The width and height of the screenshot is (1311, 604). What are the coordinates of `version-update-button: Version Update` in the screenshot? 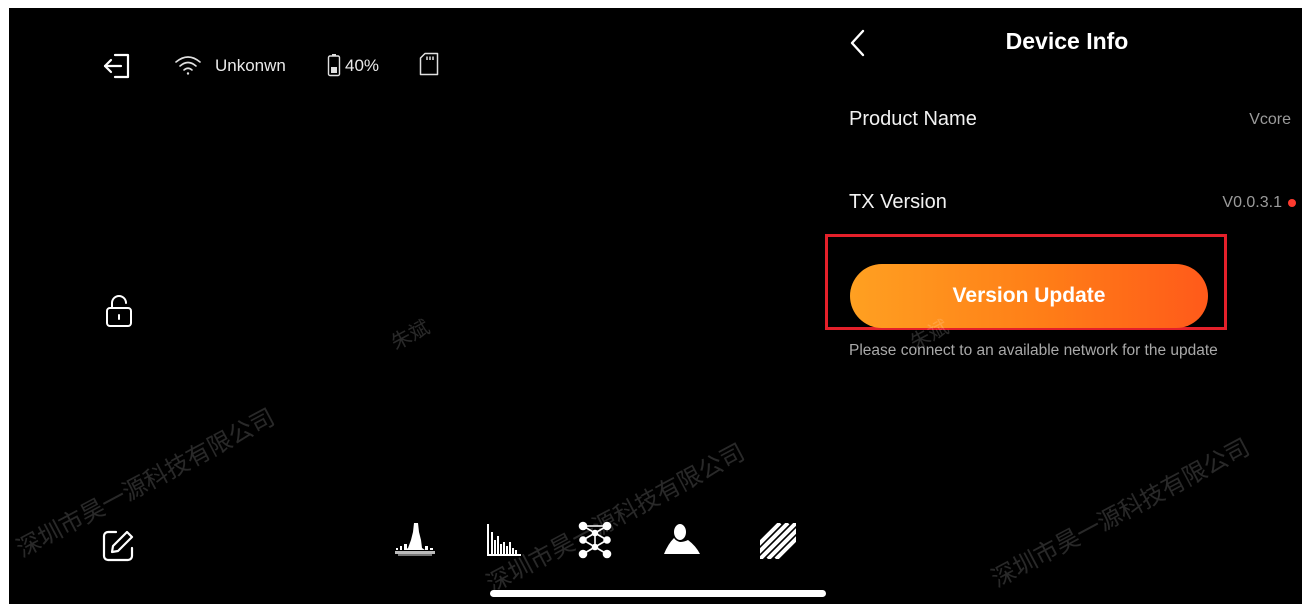 It's located at (1029, 296).